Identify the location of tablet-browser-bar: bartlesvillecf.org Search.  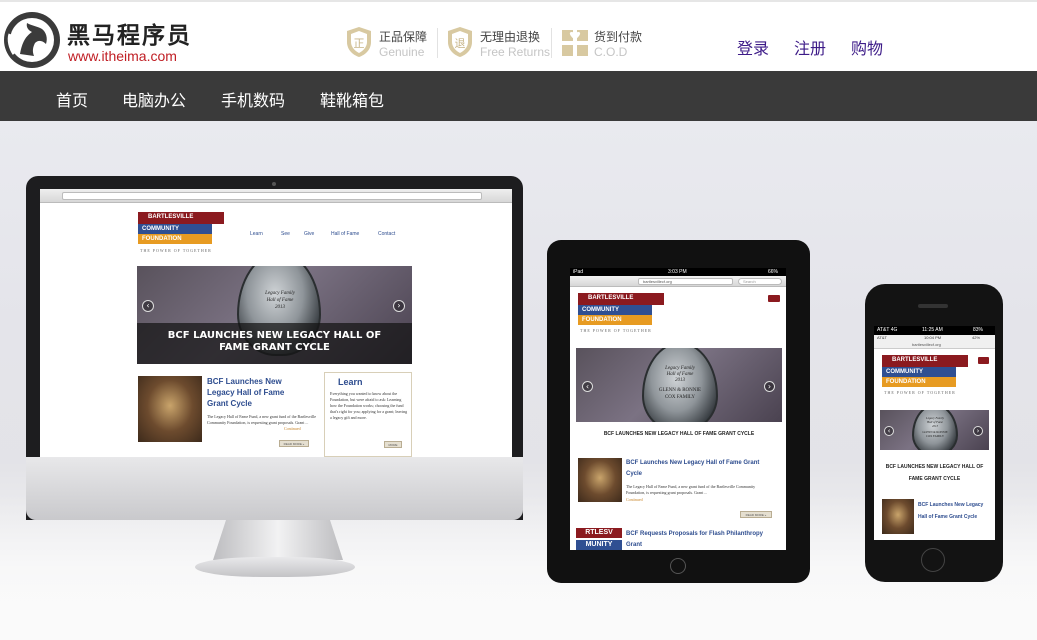
(678, 281).